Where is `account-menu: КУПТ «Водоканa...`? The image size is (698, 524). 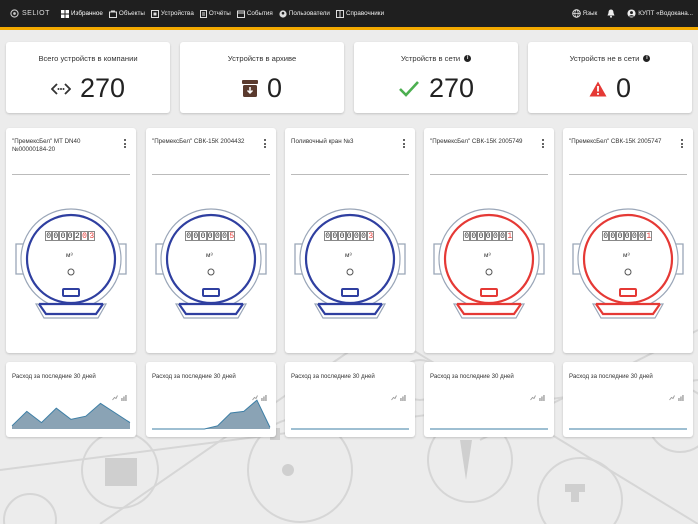
account-menu: КУПТ «Водоканa... is located at coordinates (660, 13).